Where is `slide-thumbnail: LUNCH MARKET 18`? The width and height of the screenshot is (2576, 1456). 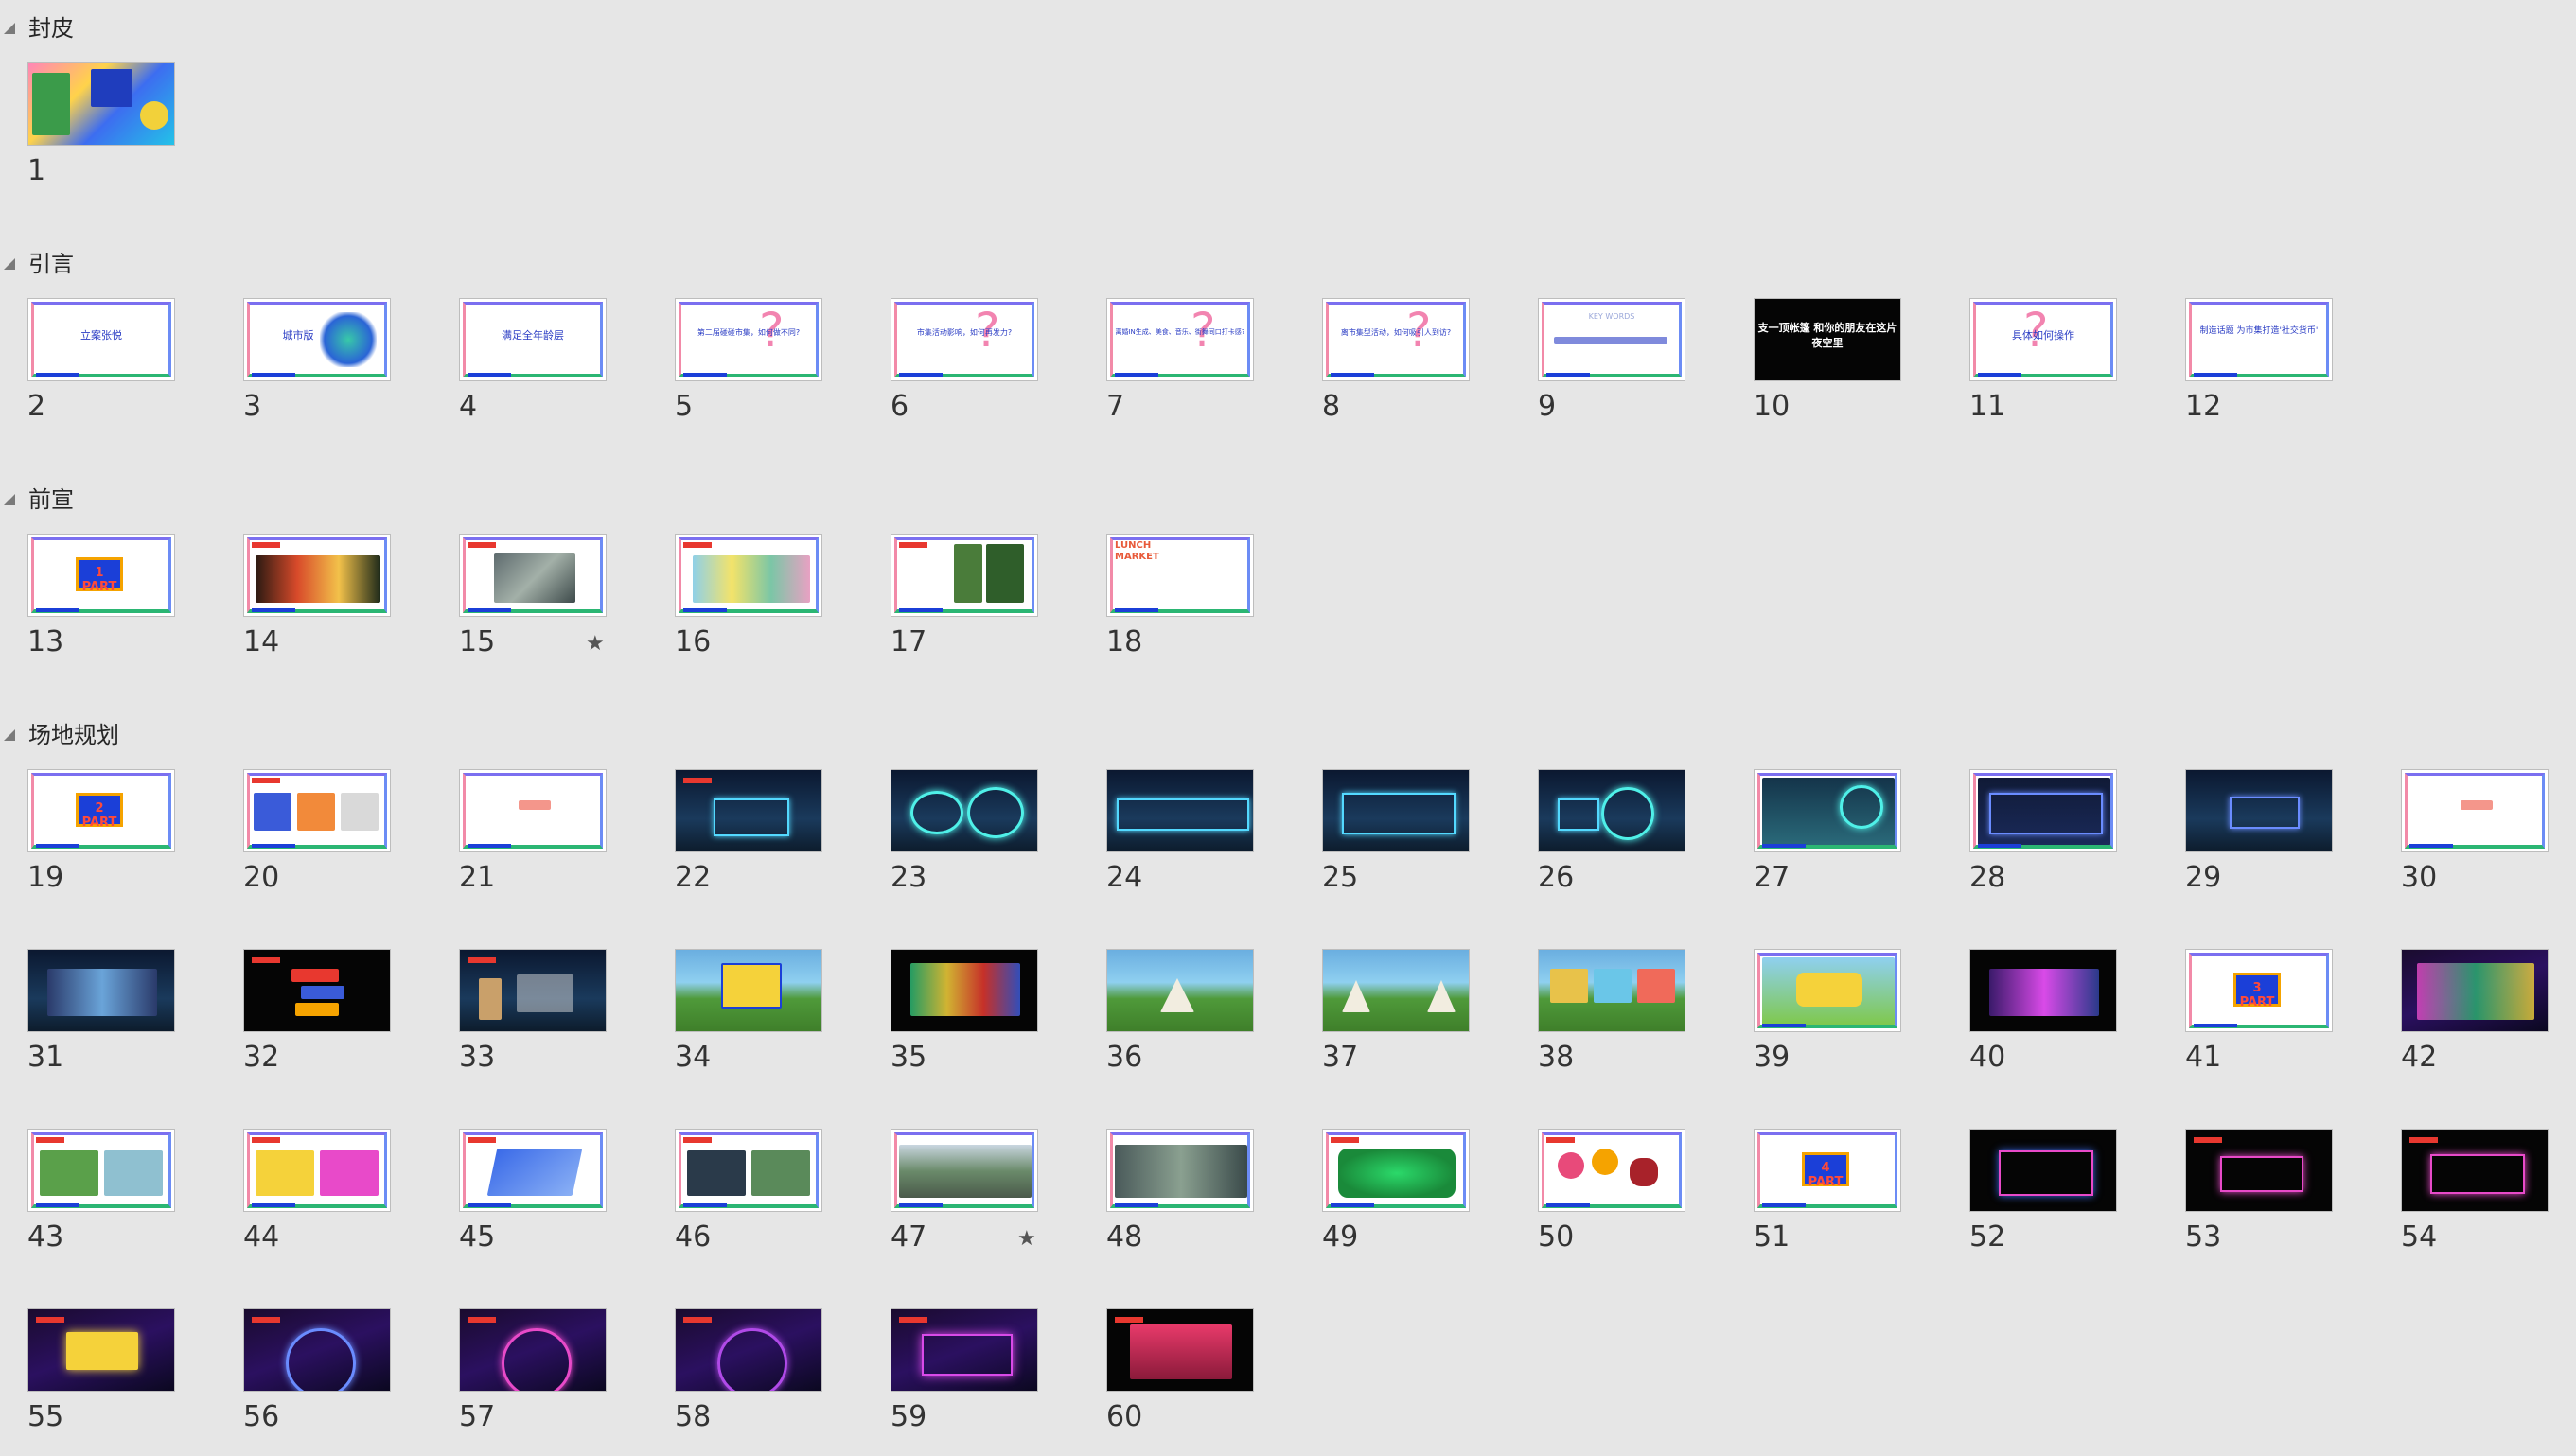 slide-thumbnail: LUNCH MARKET 18 is located at coordinates (1182, 604).